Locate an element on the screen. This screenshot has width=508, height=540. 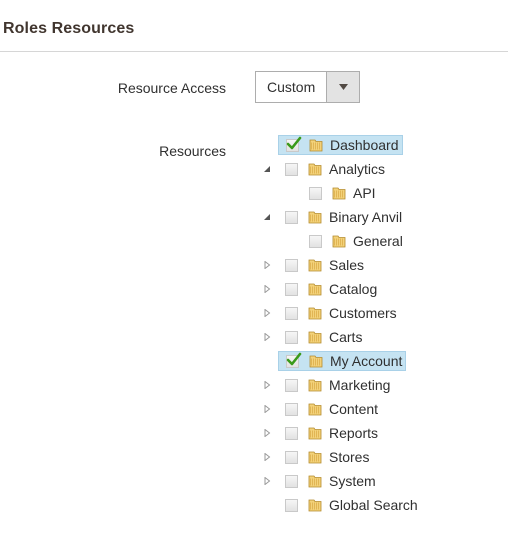
tree-node: Stores is located at coordinates (325, 457).